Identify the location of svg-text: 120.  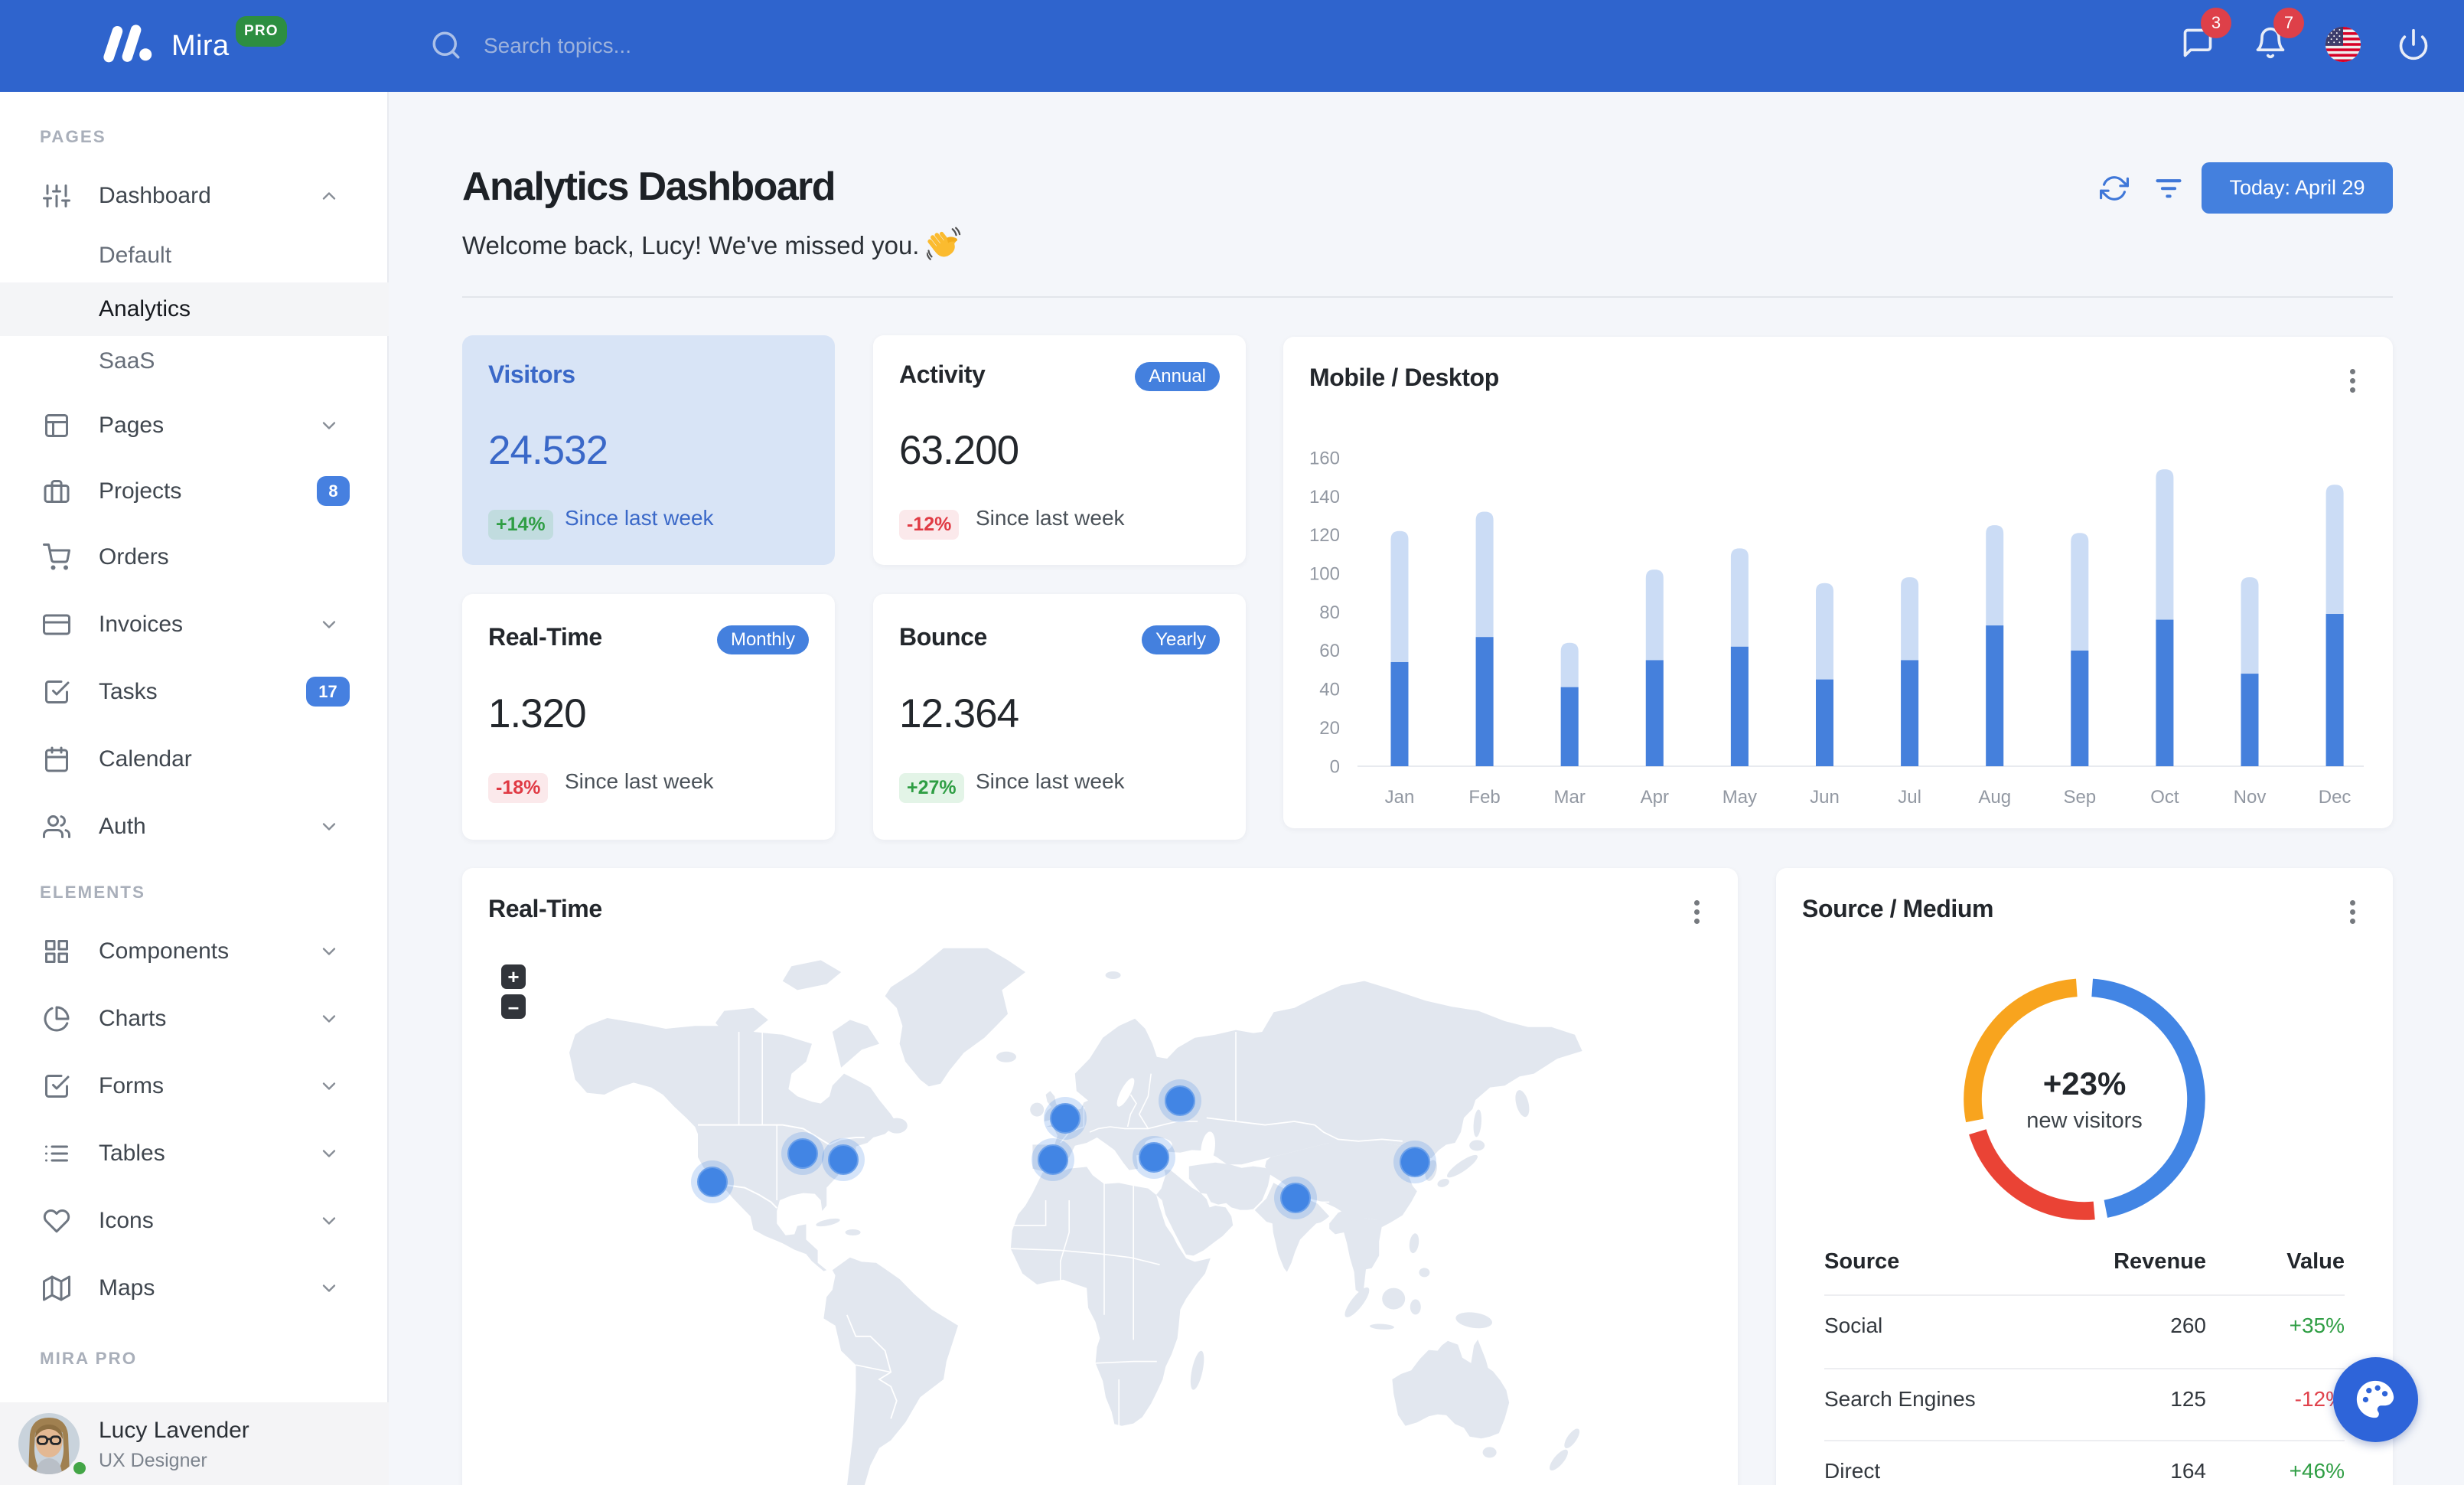
(1325, 535).